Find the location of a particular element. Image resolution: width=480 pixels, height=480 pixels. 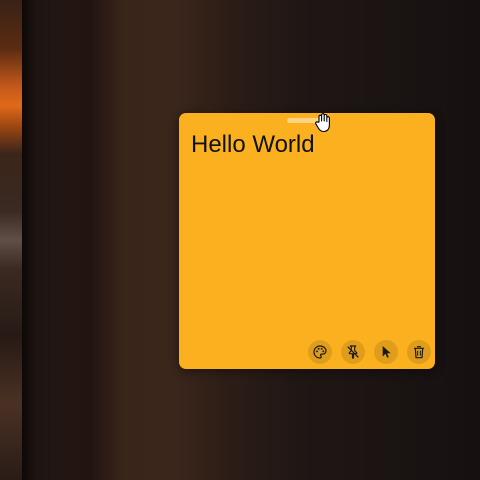

trash-icon is located at coordinates (419, 352).